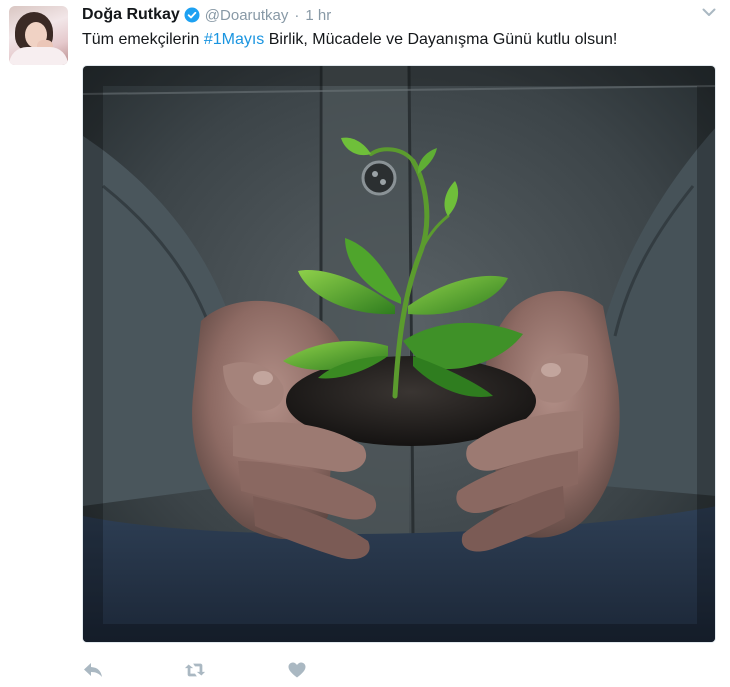  Describe the element at coordinates (38, 35) in the screenshot. I see `avatar` at that location.